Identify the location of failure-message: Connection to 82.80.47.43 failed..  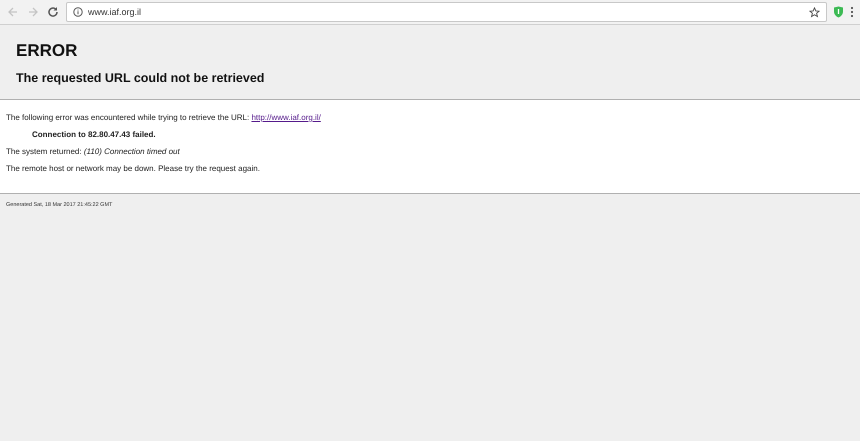
(94, 134).